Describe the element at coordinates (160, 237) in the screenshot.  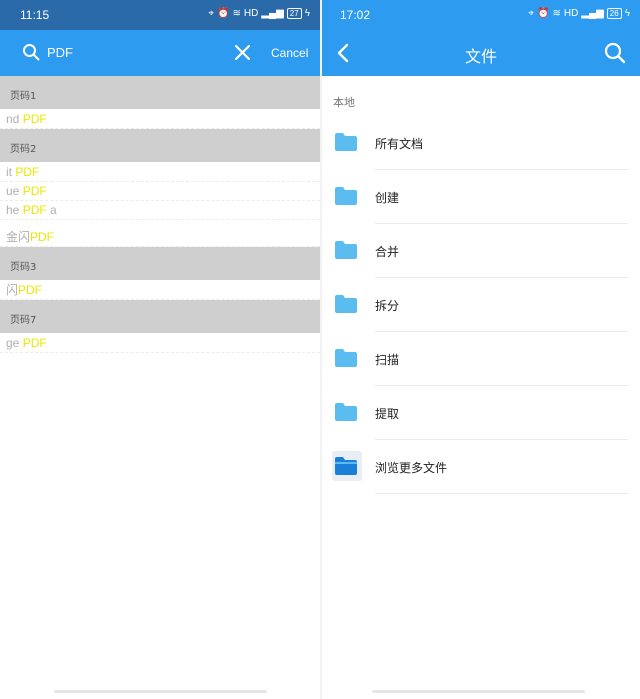
I see `search-result-row: 金闪PDF` at that location.